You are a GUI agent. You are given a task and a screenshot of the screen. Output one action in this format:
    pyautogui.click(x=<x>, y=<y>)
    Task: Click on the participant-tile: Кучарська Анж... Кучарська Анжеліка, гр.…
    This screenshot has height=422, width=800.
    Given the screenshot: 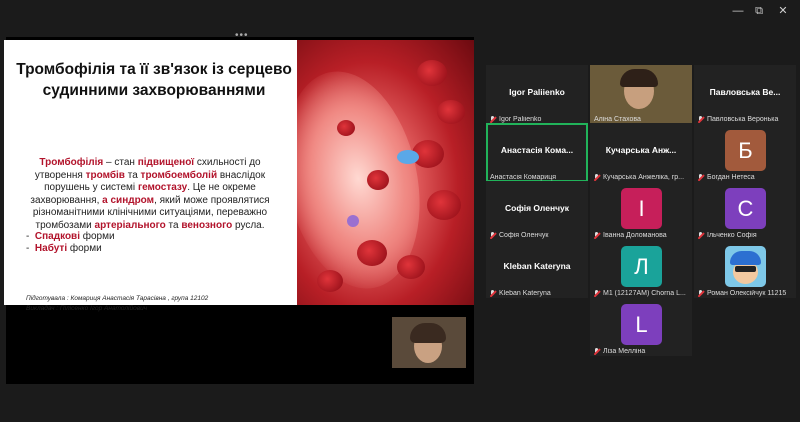 What is the action you would take?
    pyautogui.click(x=641, y=152)
    